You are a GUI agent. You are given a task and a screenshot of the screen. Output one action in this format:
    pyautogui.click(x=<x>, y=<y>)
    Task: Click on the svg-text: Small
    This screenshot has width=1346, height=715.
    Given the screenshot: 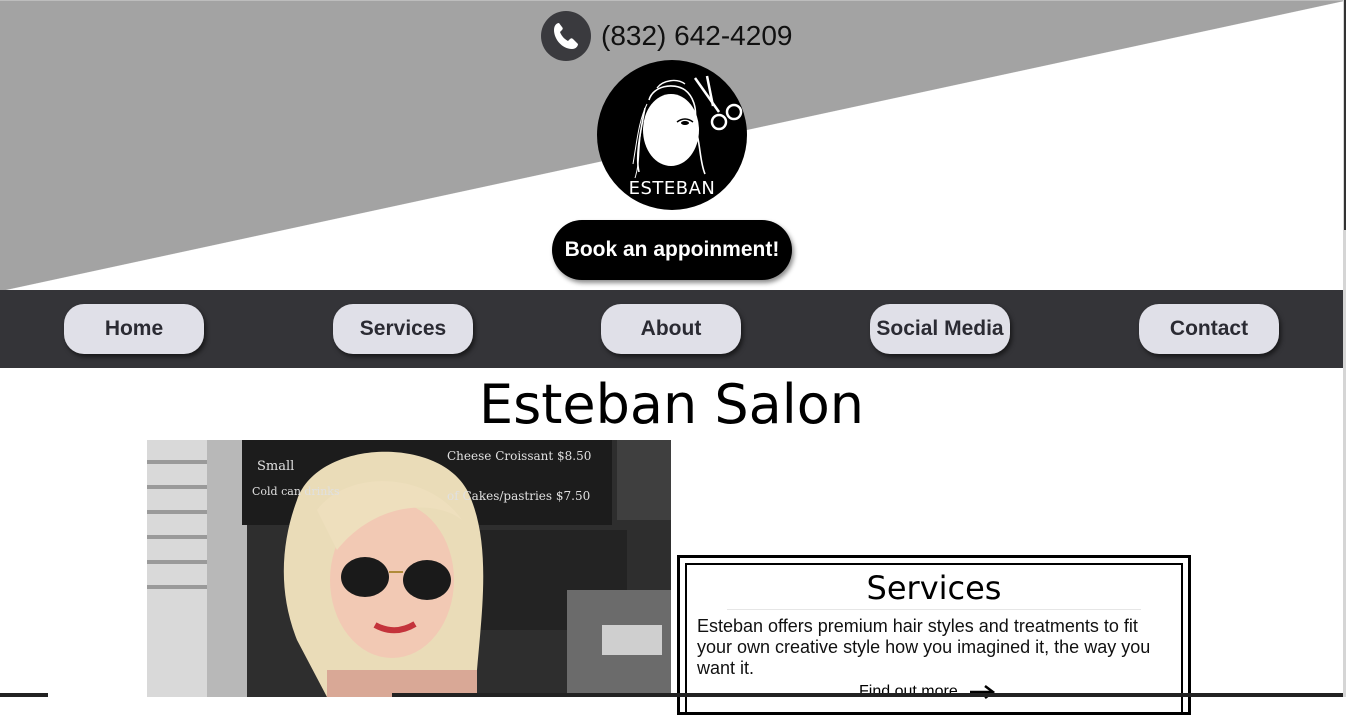 What is the action you would take?
    pyautogui.click(x=275, y=466)
    